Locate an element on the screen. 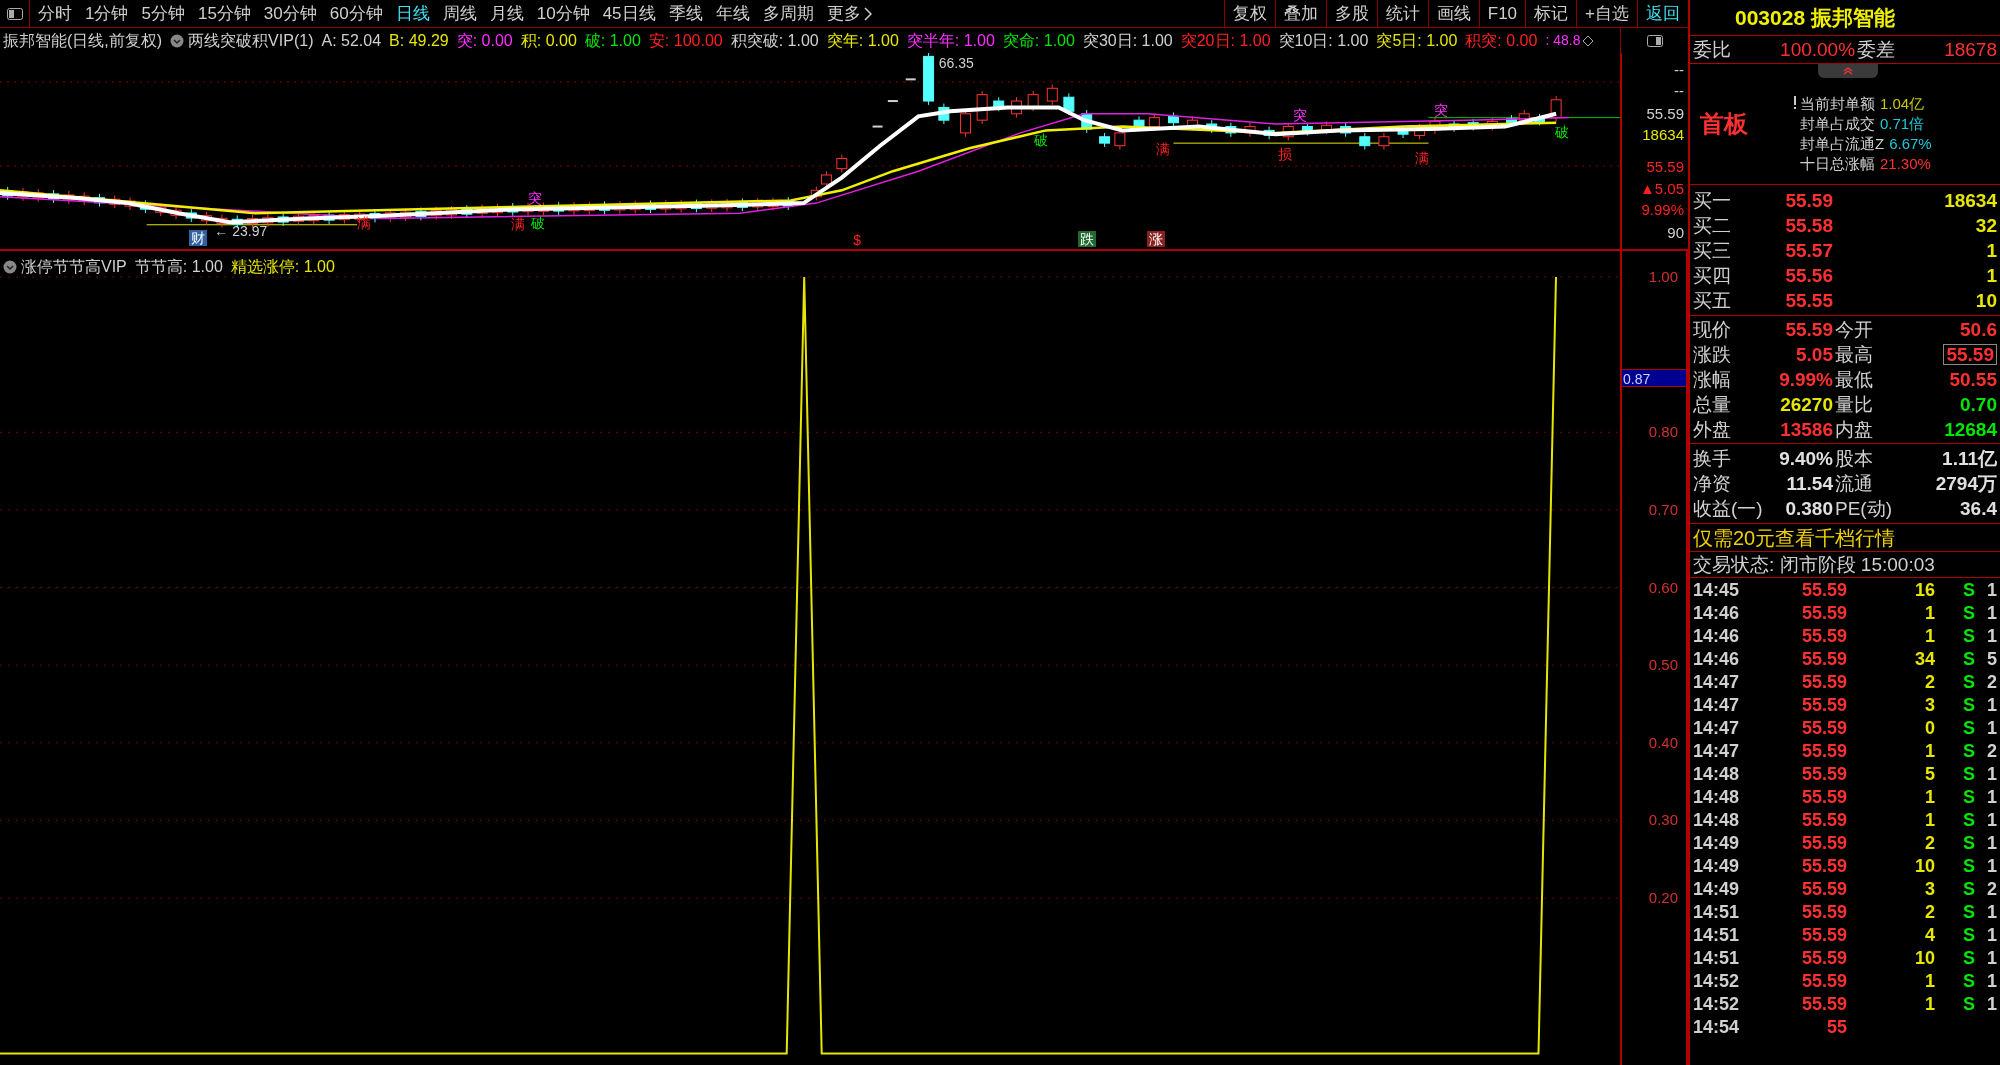  chevron-right-icon is located at coordinates (867, 13).